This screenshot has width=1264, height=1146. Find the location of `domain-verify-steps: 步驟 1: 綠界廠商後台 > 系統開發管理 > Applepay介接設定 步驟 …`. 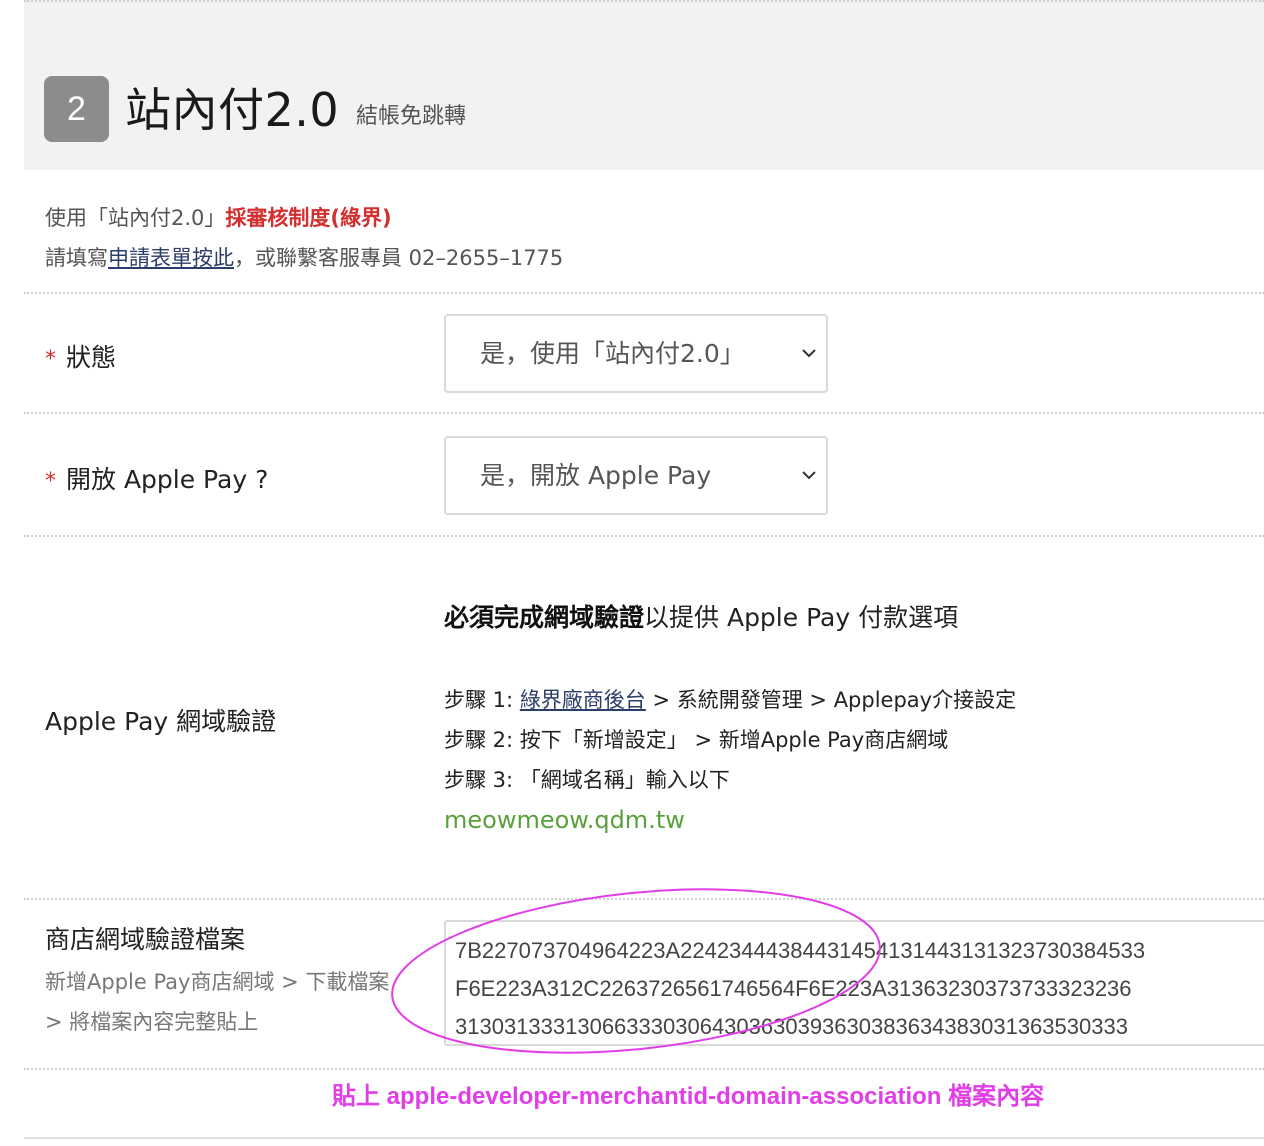

domain-verify-steps: 步驟 1: 綠界廠商後台 > 系統開發管理 > Applepay介接設定 步驟 … is located at coordinates (730, 760).